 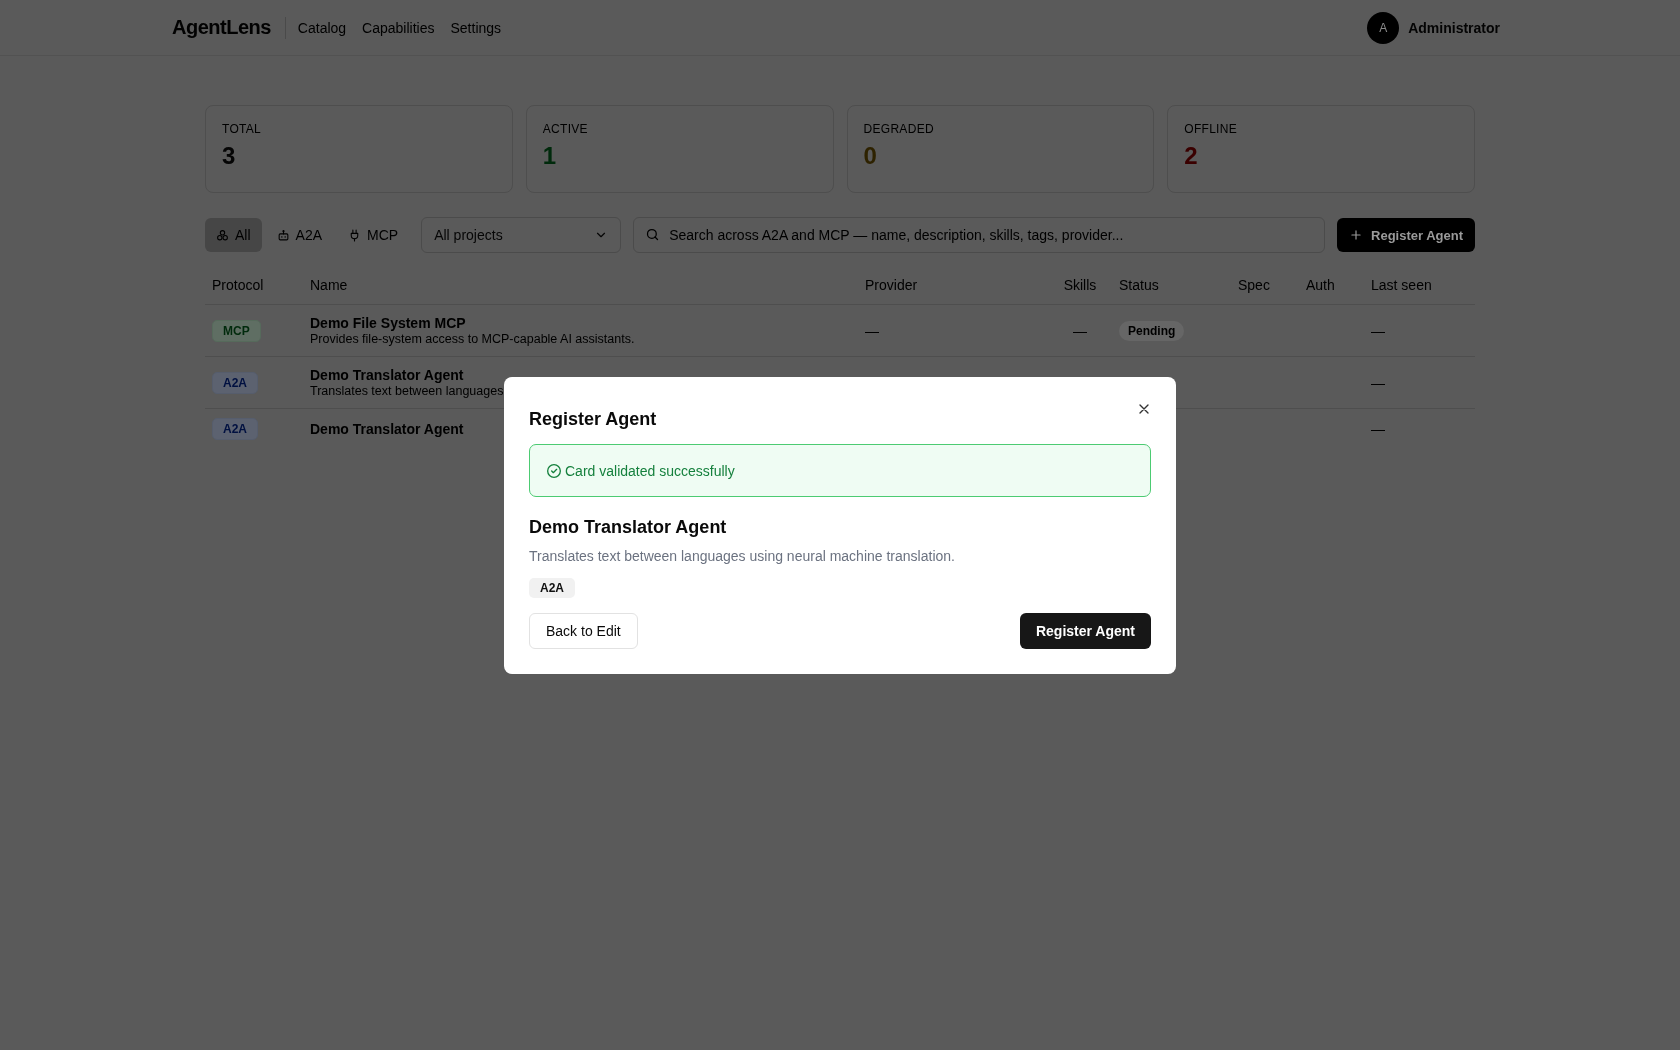 What do you see at coordinates (299, 235) in the screenshot?
I see `protocol-tab: A2A` at bounding box center [299, 235].